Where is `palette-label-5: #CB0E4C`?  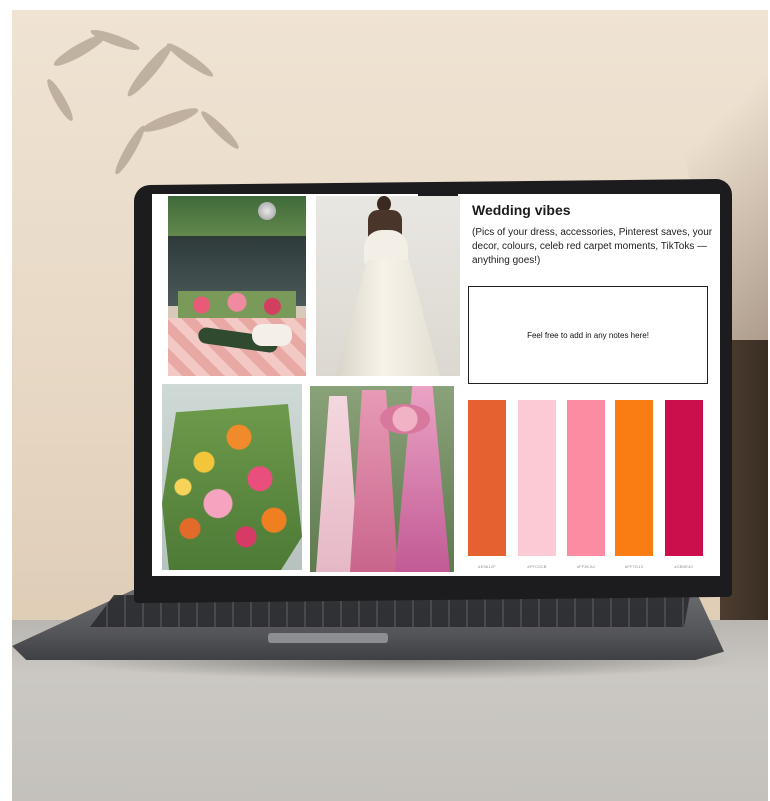
palette-label-5: #CB0E4C is located at coordinates (684, 566).